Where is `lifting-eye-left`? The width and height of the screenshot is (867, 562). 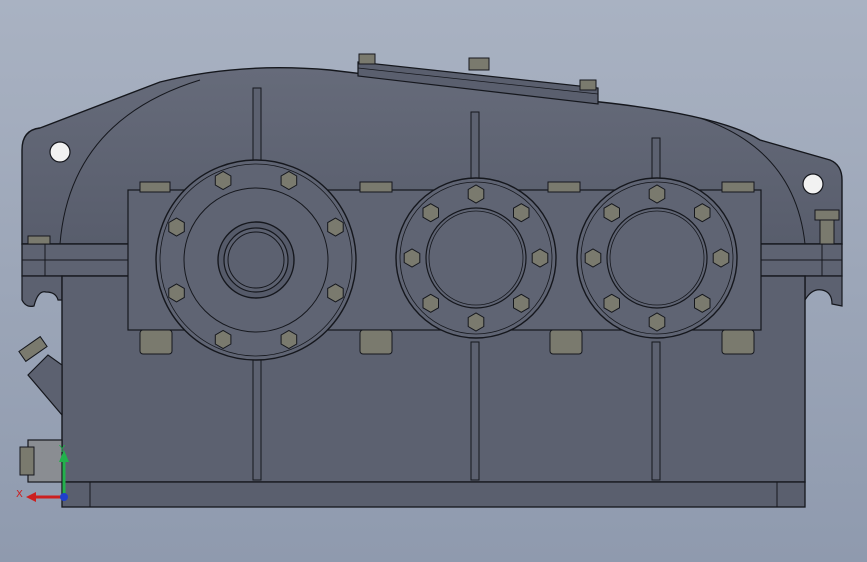
lifting-eye-left is located at coordinates (60, 152).